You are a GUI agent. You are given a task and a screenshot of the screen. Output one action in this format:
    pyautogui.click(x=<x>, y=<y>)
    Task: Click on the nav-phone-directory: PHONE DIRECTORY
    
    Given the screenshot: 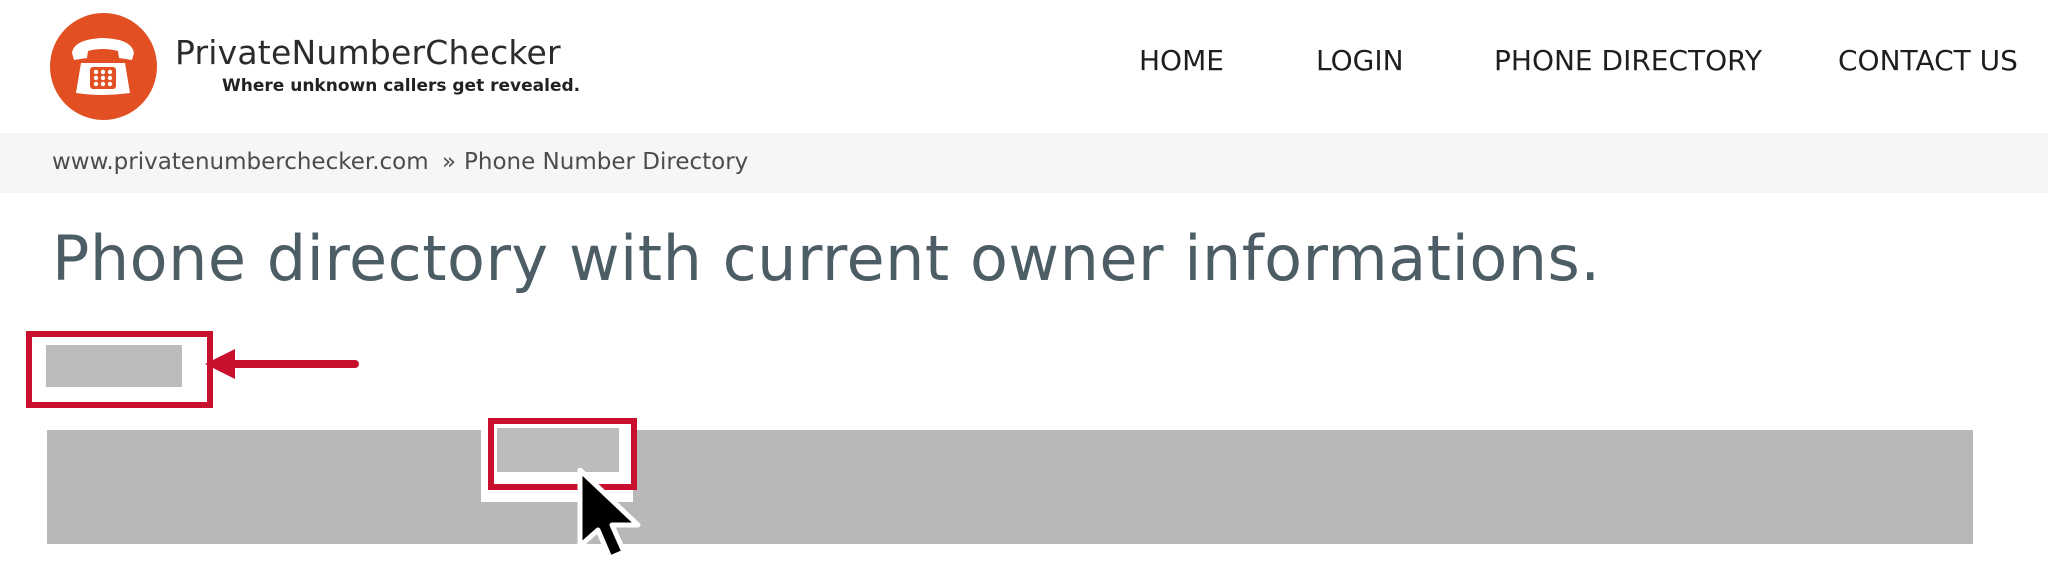 What is the action you would take?
    pyautogui.click(x=1628, y=60)
    